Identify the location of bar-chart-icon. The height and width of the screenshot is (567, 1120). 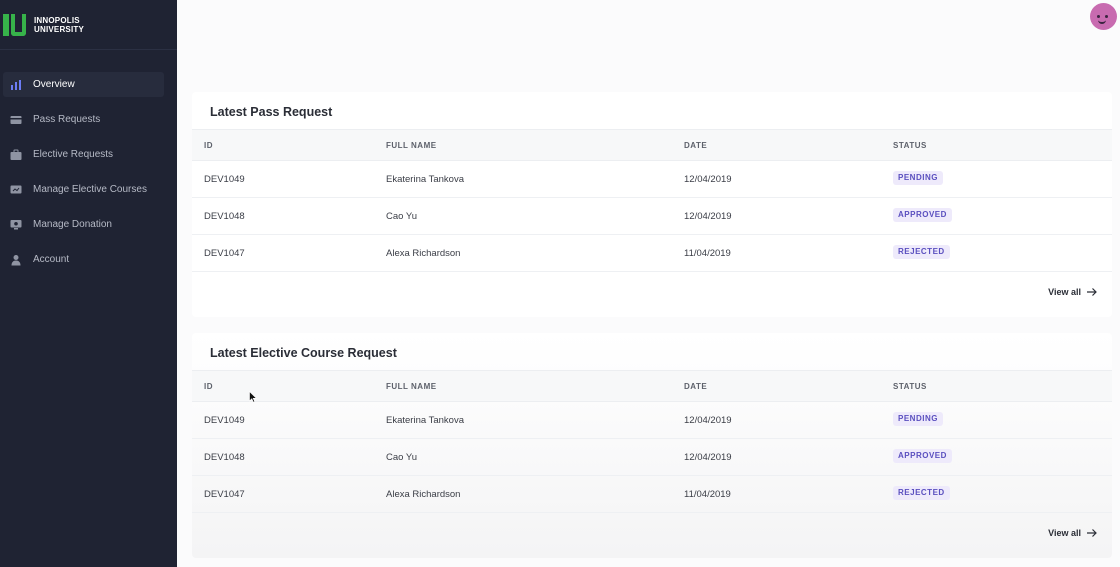
(16, 85).